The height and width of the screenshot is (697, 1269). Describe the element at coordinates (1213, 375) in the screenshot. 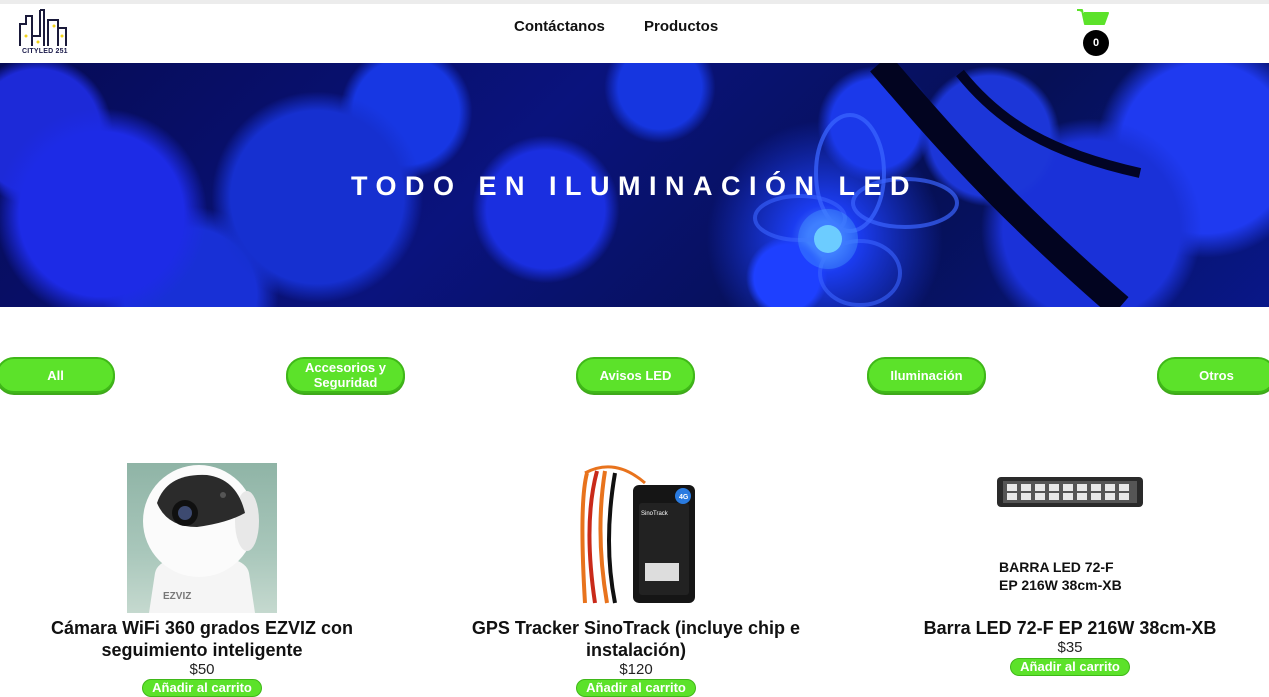

I see `category-otros-button: Otros` at that location.